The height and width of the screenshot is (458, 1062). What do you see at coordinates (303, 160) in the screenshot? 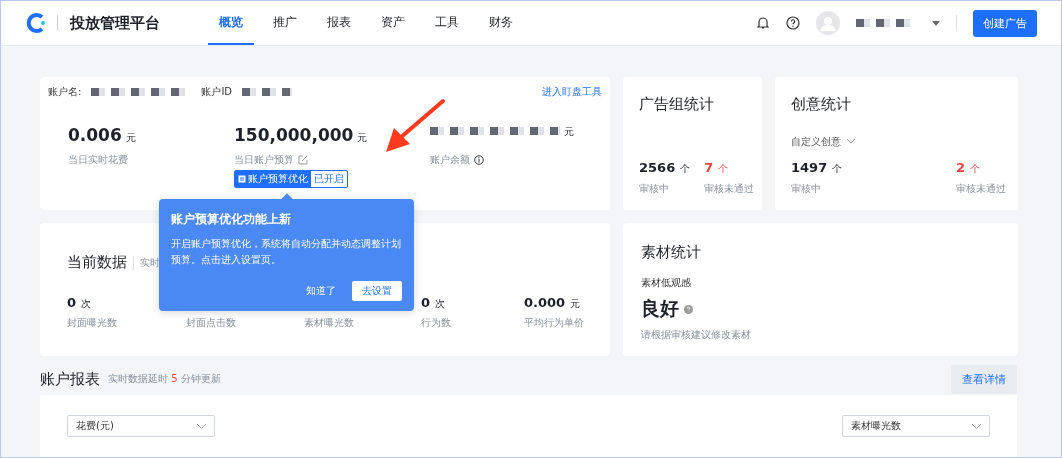
I see `edit-icon` at bounding box center [303, 160].